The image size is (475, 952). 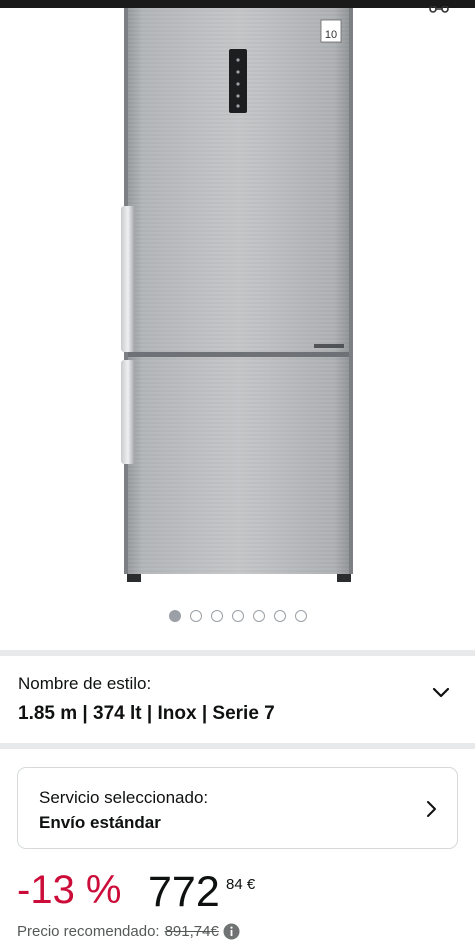 What do you see at coordinates (191, 931) in the screenshot?
I see `rrp-value: 891,74€` at bounding box center [191, 931].